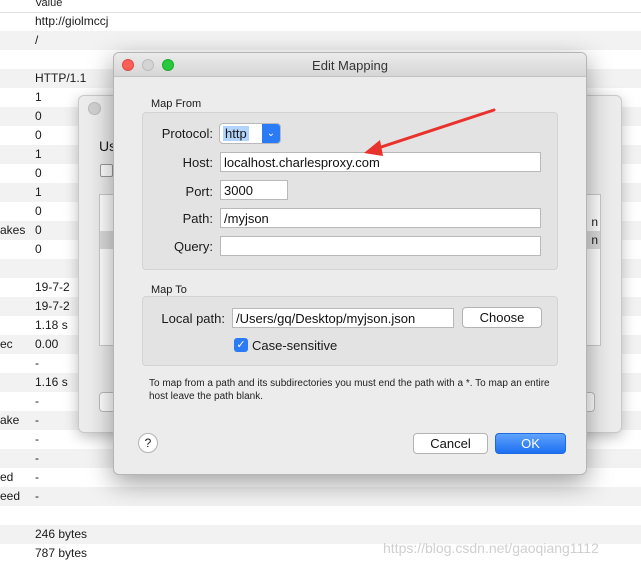  What do you see at coordinates (193, 246) in the screenshot?
I see `query-label: Query:` at bounding box center [193, 246].